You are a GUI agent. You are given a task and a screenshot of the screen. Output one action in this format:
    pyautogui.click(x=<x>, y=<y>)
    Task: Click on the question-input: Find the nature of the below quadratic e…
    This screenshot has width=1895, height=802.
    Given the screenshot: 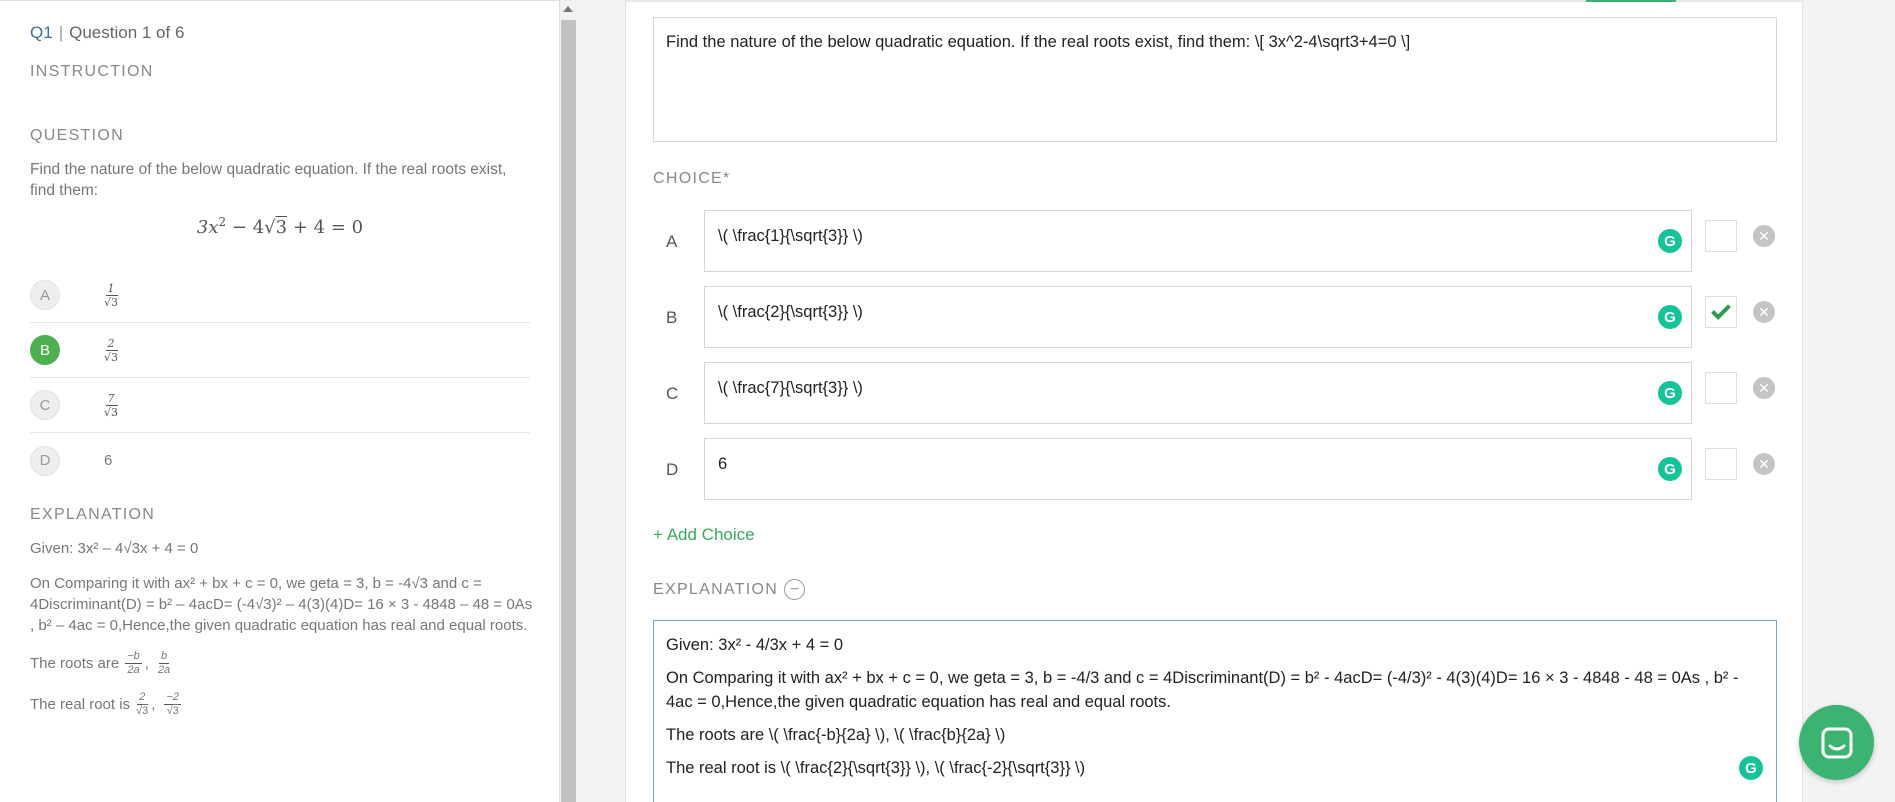 What is the action you would take?
    pyautogui.click(x=1215, y=79)
    